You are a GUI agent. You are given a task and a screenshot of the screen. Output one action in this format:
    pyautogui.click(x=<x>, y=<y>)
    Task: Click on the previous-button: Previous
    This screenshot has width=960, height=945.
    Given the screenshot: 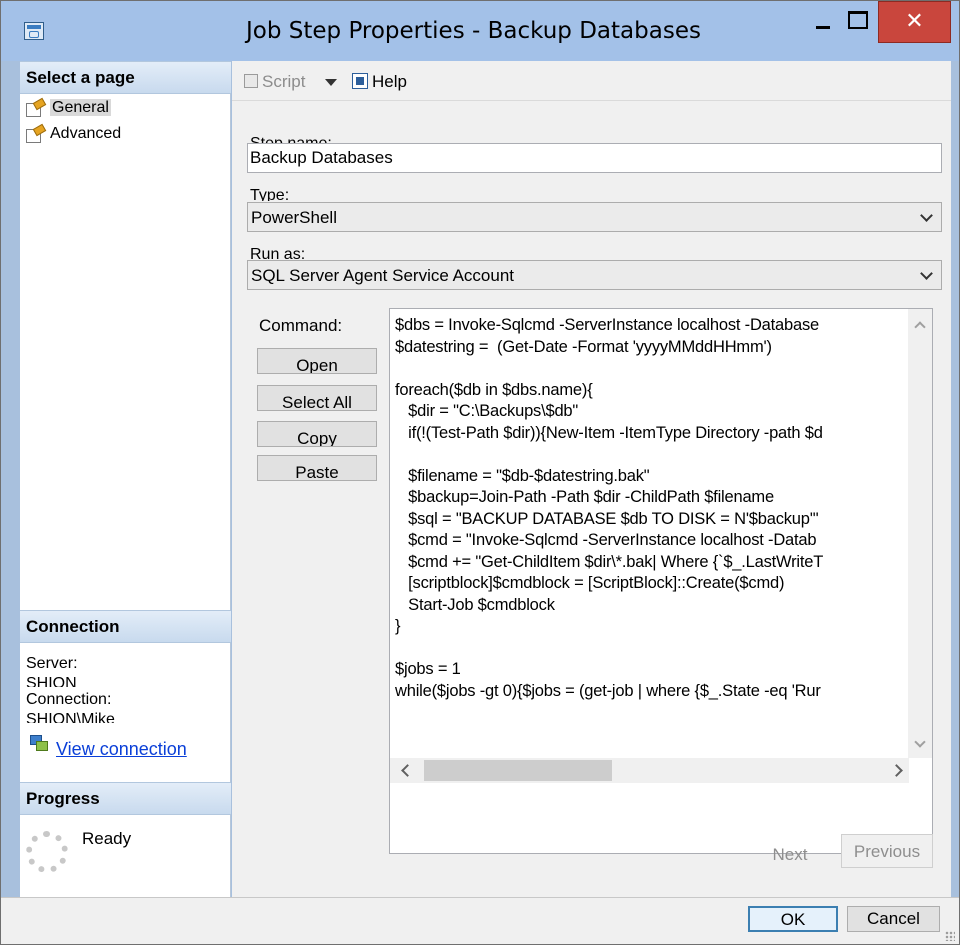 What is the action you would take?
    pyautogui.click(x=887, y=851)
    